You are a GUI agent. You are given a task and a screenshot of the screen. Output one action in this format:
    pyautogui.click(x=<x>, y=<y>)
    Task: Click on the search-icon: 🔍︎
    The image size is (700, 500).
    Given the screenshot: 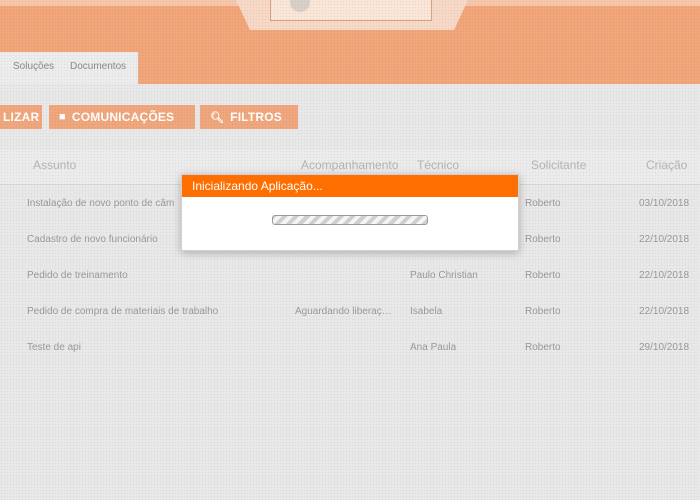 What is the action you would take?
    pyautogui.click(x=217, y=117)
    